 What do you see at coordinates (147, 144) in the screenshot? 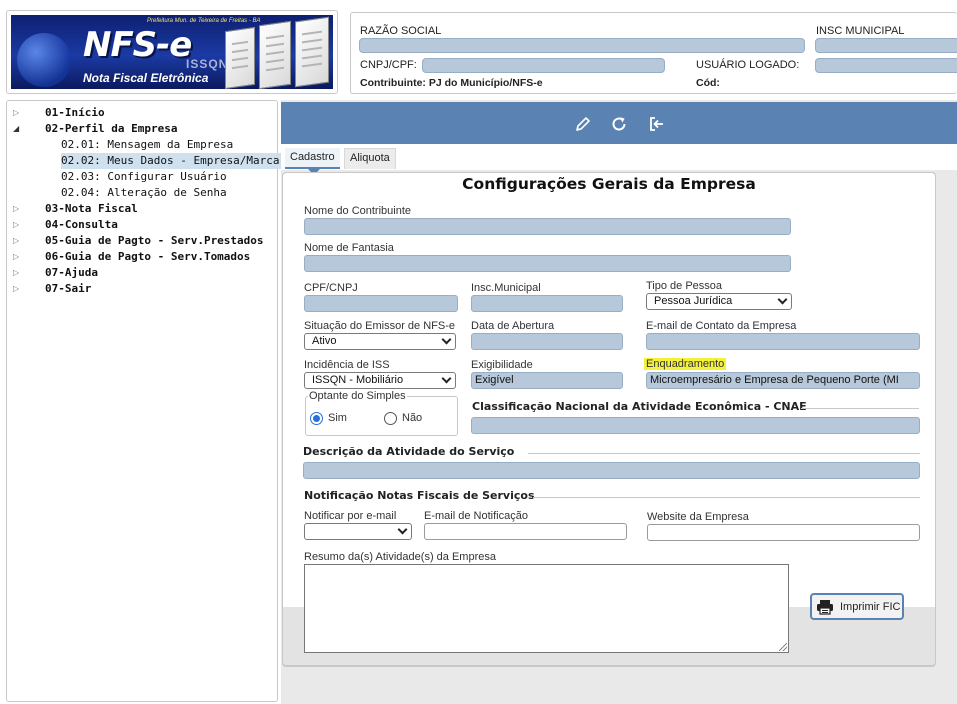
I see `sidebar-item-label: 02.01: Mensagem da Empresa` at bounding box center [147, 144].